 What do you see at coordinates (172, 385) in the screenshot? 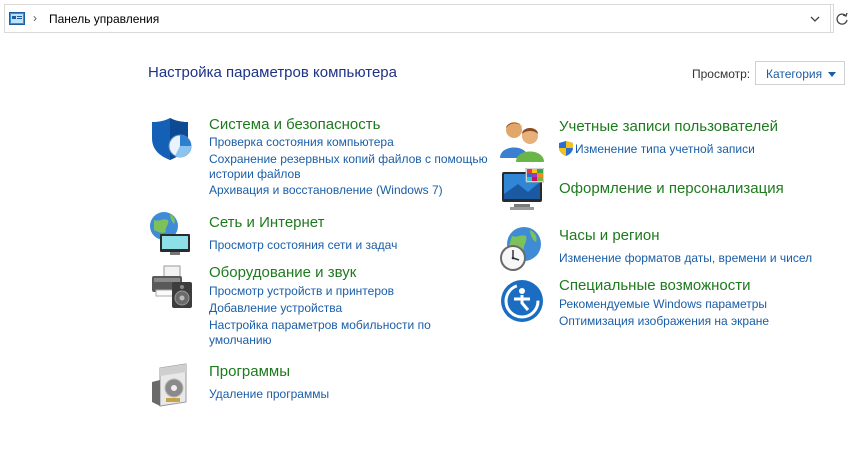
I see `programs-box-icon` at bounding box center [172, 385].